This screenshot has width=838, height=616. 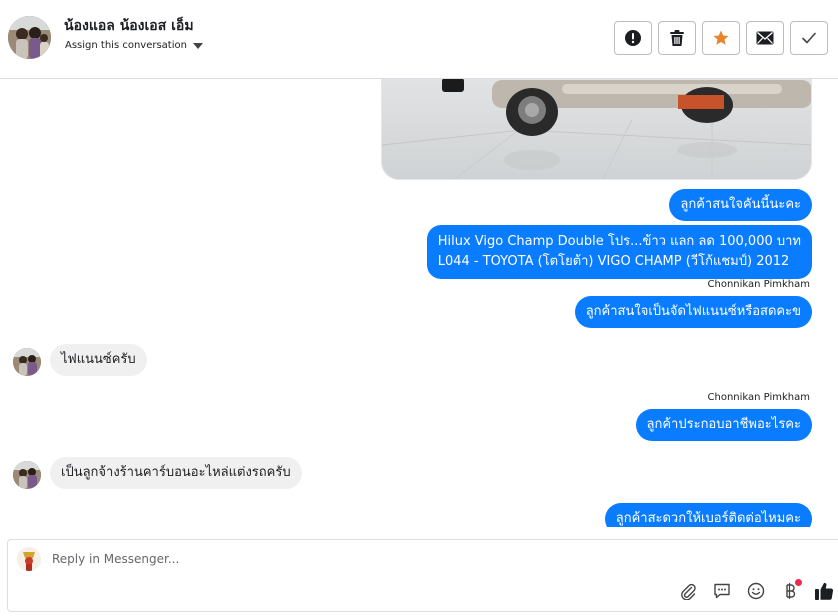 I want to click on assign-label: Assign this conversation, so click(x=126, y=45).